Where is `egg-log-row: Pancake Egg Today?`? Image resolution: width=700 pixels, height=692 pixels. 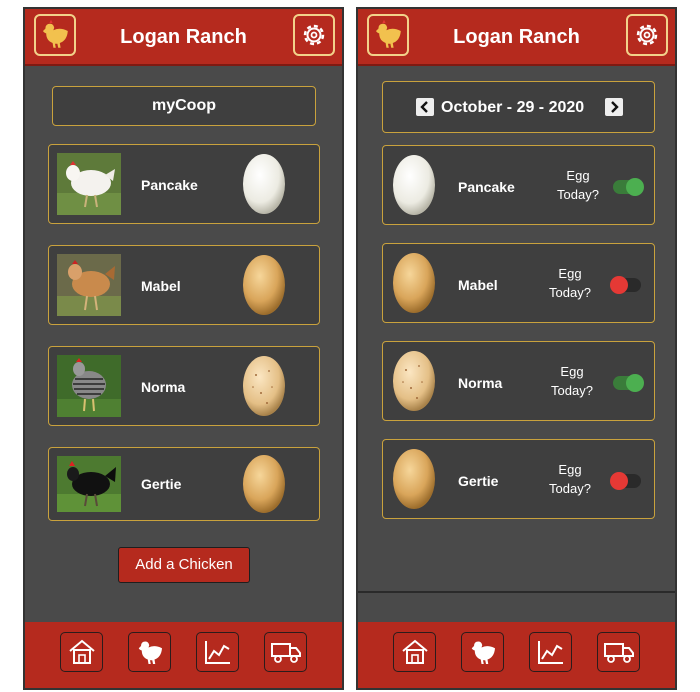
egg-log-row: Pancake Egg Today? is located at coordinates (518, 185).